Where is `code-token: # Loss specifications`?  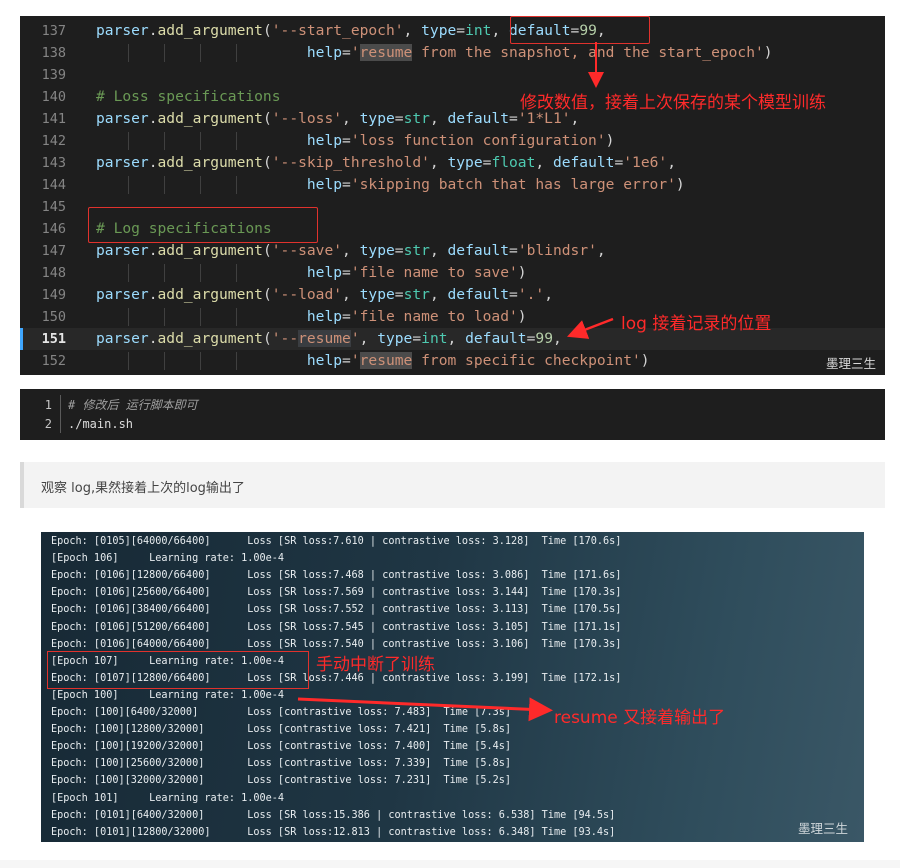
code-token: # Loss specifications is located at coordinates (188, 96).